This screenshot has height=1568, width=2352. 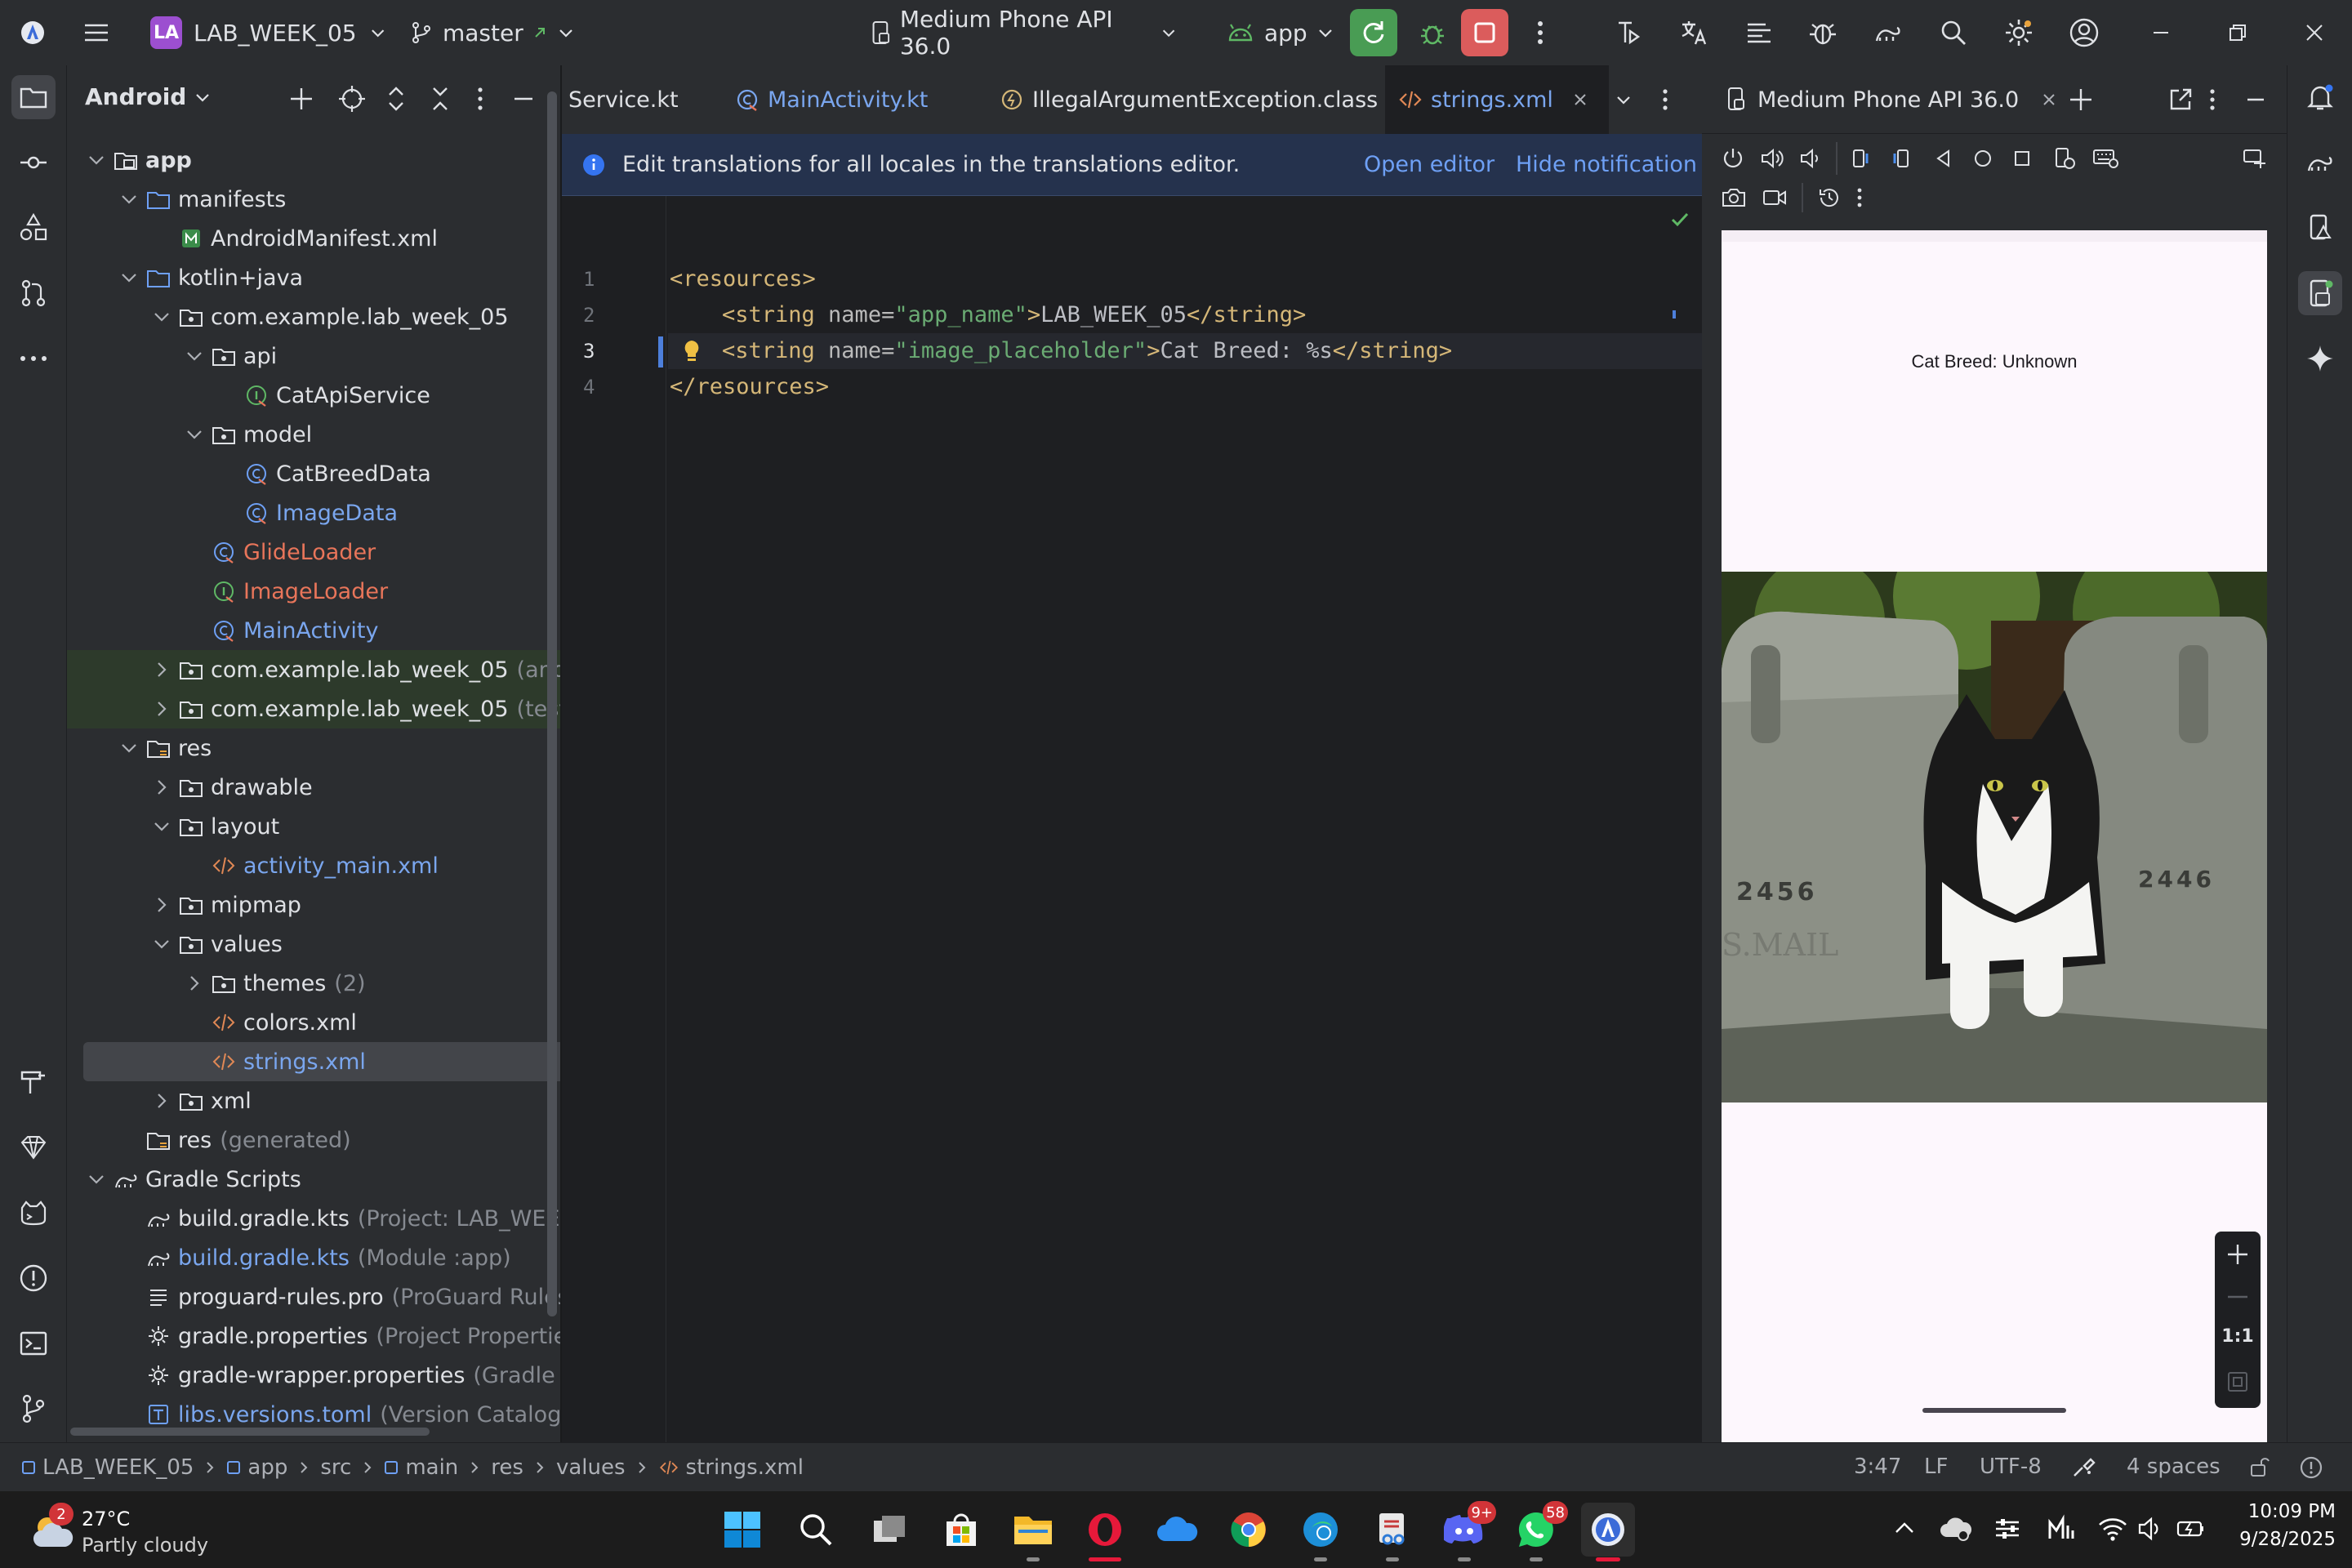 What do you see at coordinates (32, 32) in the screenshot?
I see `android-studio-logo-icon` at bounding box center [32, 32].